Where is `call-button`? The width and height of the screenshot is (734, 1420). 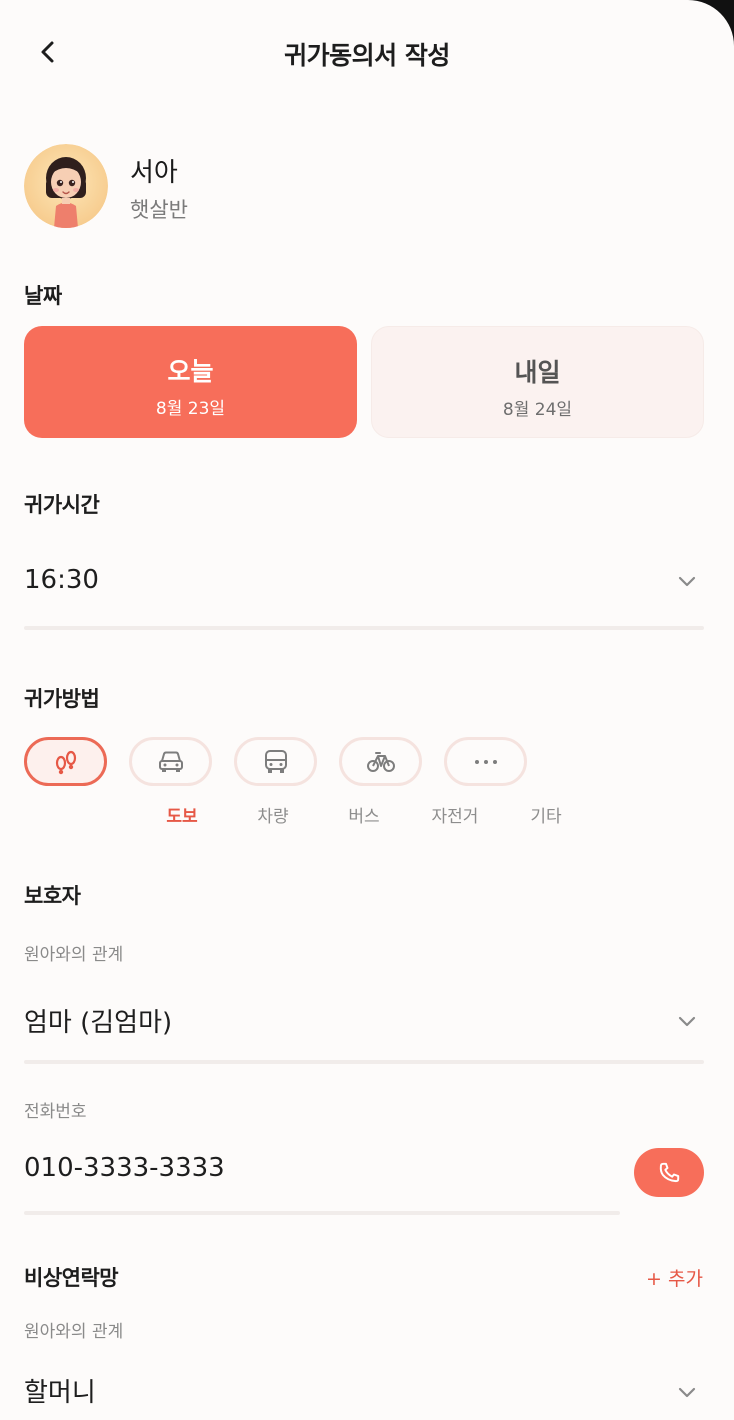 call-button is located at coordinates (669, 1172).